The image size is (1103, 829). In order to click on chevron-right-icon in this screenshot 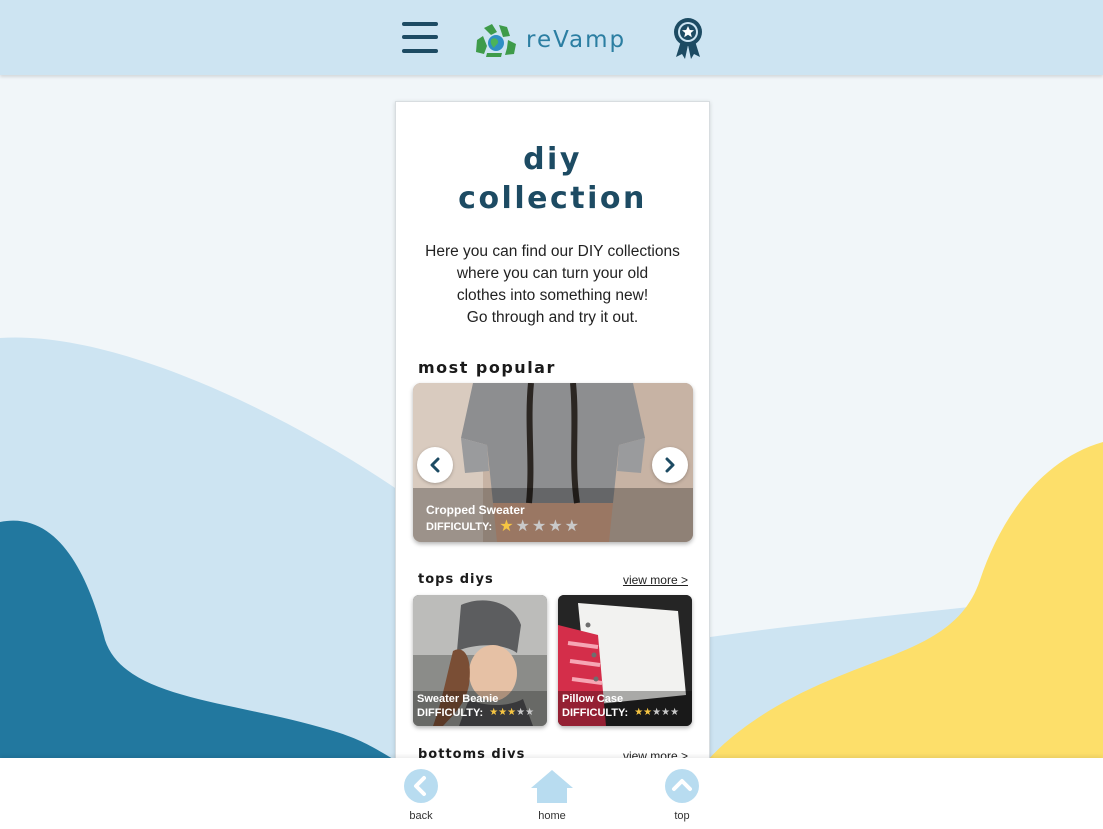, I will do `click(670, 465)`.